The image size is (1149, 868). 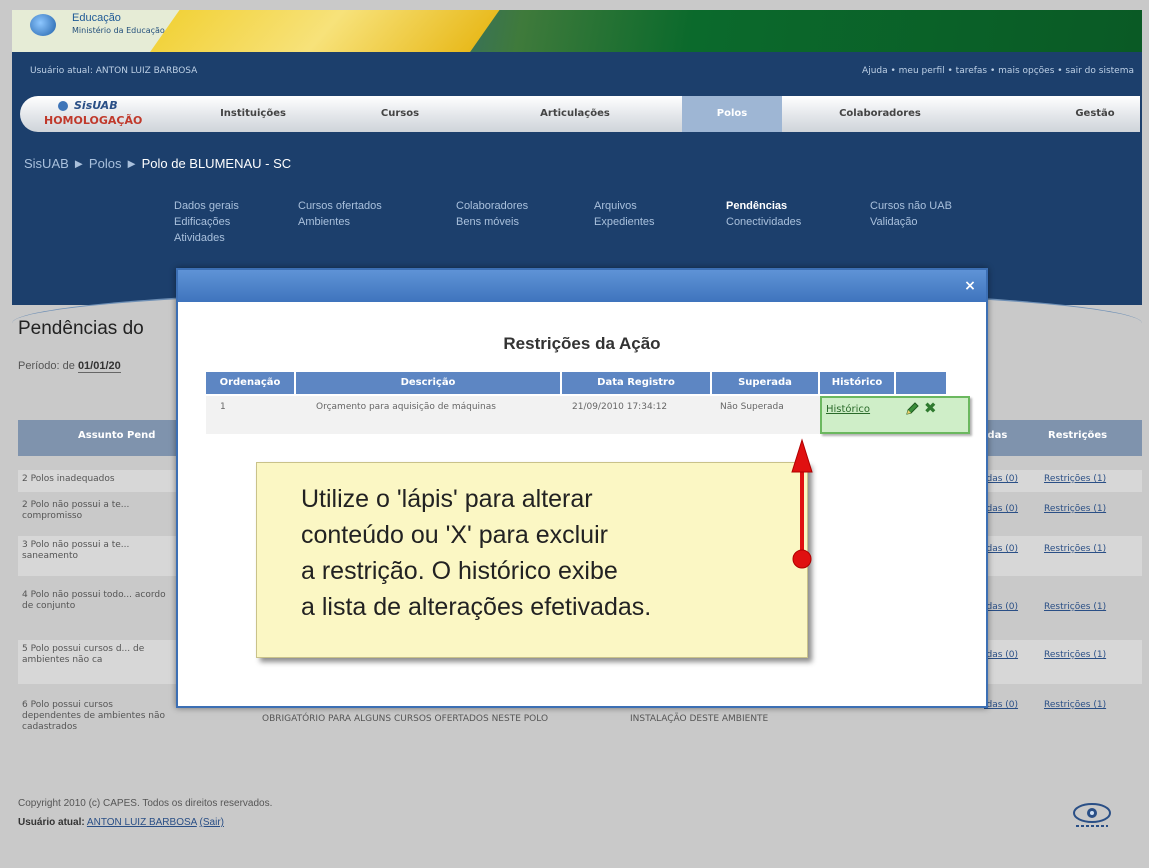 I want to click on row-col-acao: INSTALAÇÃO DESTE AMBIENTE, so click(x=699, y=719).